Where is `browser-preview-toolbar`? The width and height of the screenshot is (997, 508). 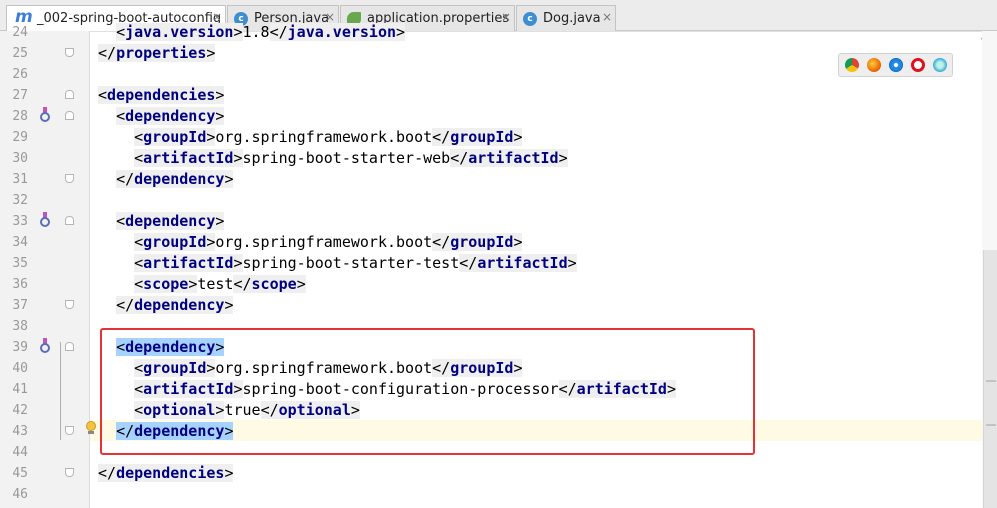
browser-preview-toolbar is located at coordinates (895, 65).